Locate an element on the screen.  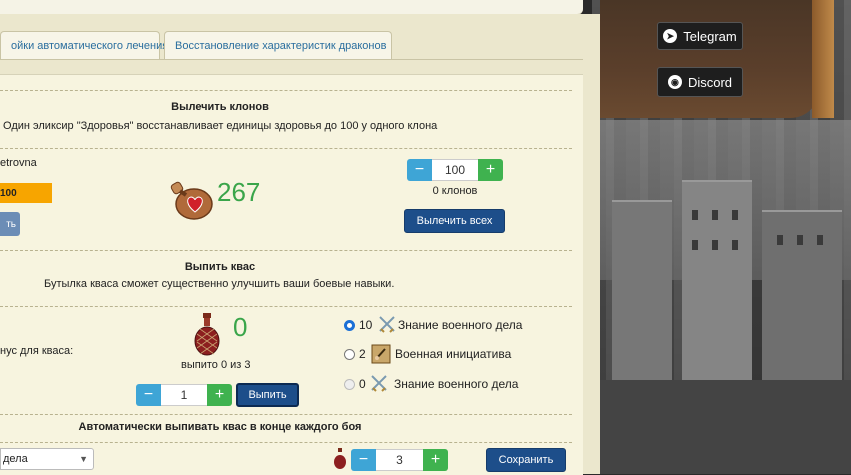
save-button: Сохранить is located at coordinates (526, 460).